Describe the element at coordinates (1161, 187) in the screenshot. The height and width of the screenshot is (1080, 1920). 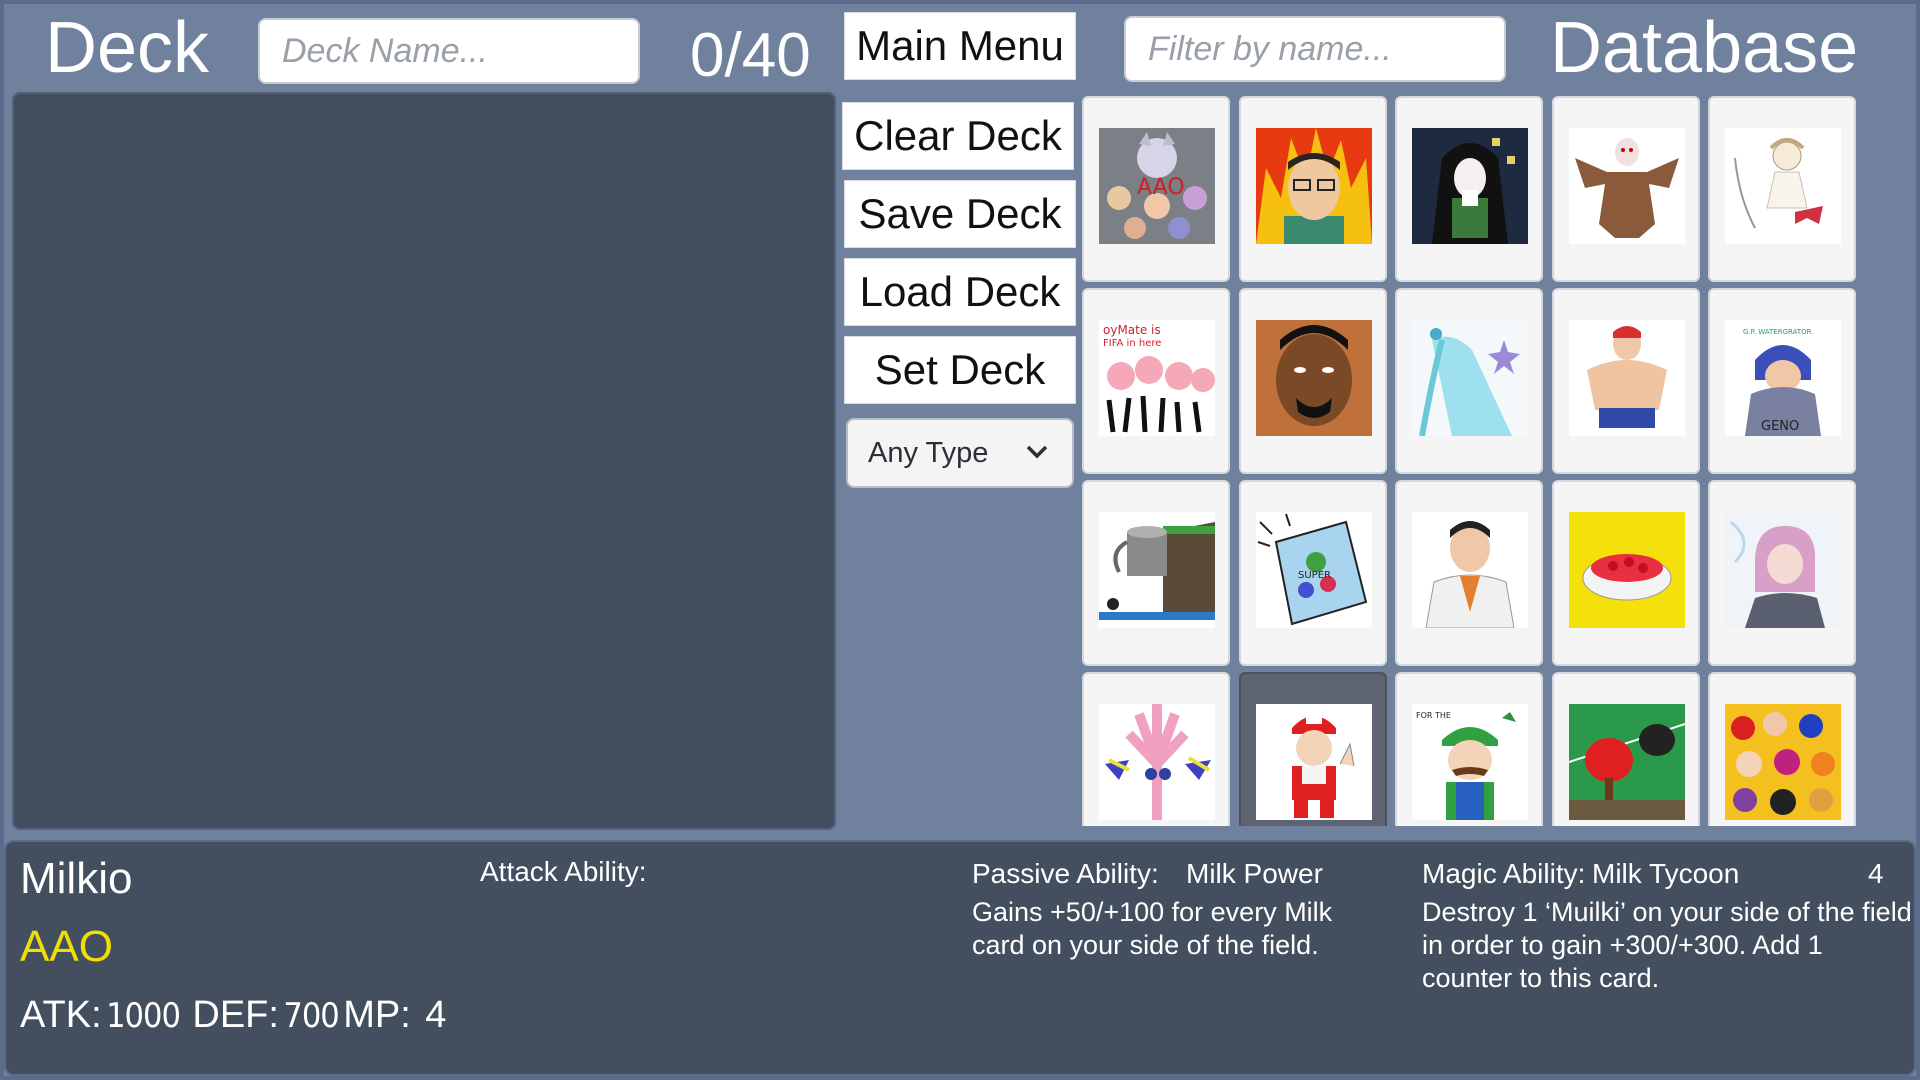
I see `svg-text: AAO` at that location.